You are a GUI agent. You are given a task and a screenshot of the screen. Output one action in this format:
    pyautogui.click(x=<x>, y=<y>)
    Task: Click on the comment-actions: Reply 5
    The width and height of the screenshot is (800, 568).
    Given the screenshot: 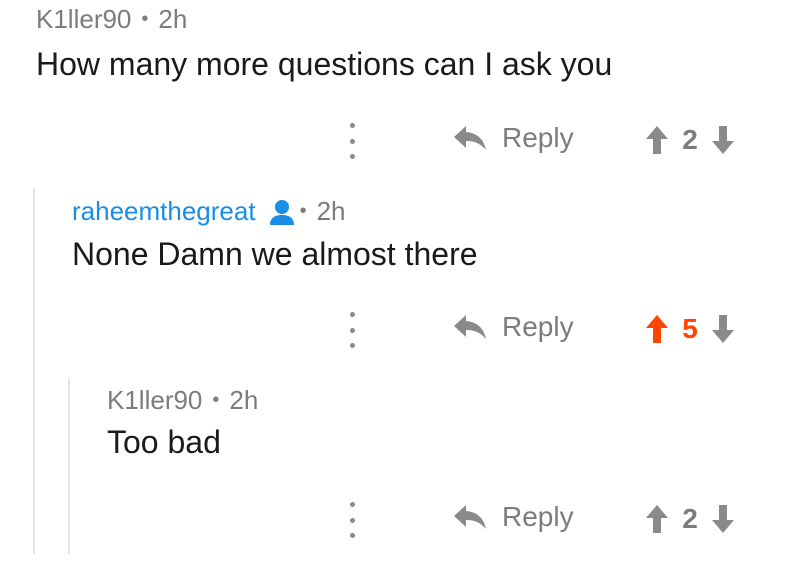 What is the action you would take?
    pyautogui.click(x=400, y=330)
    